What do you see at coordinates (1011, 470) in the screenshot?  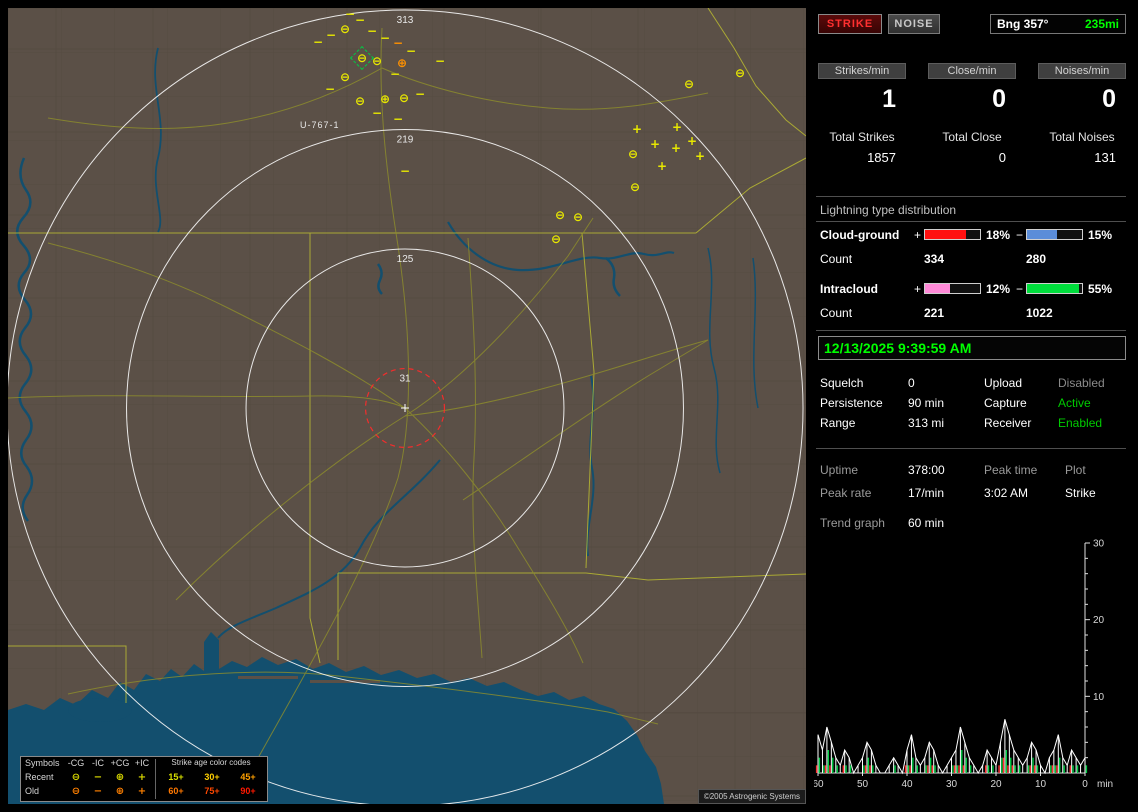 I see `peak-time-label: Peak time` at bounding box center [1011, 470].